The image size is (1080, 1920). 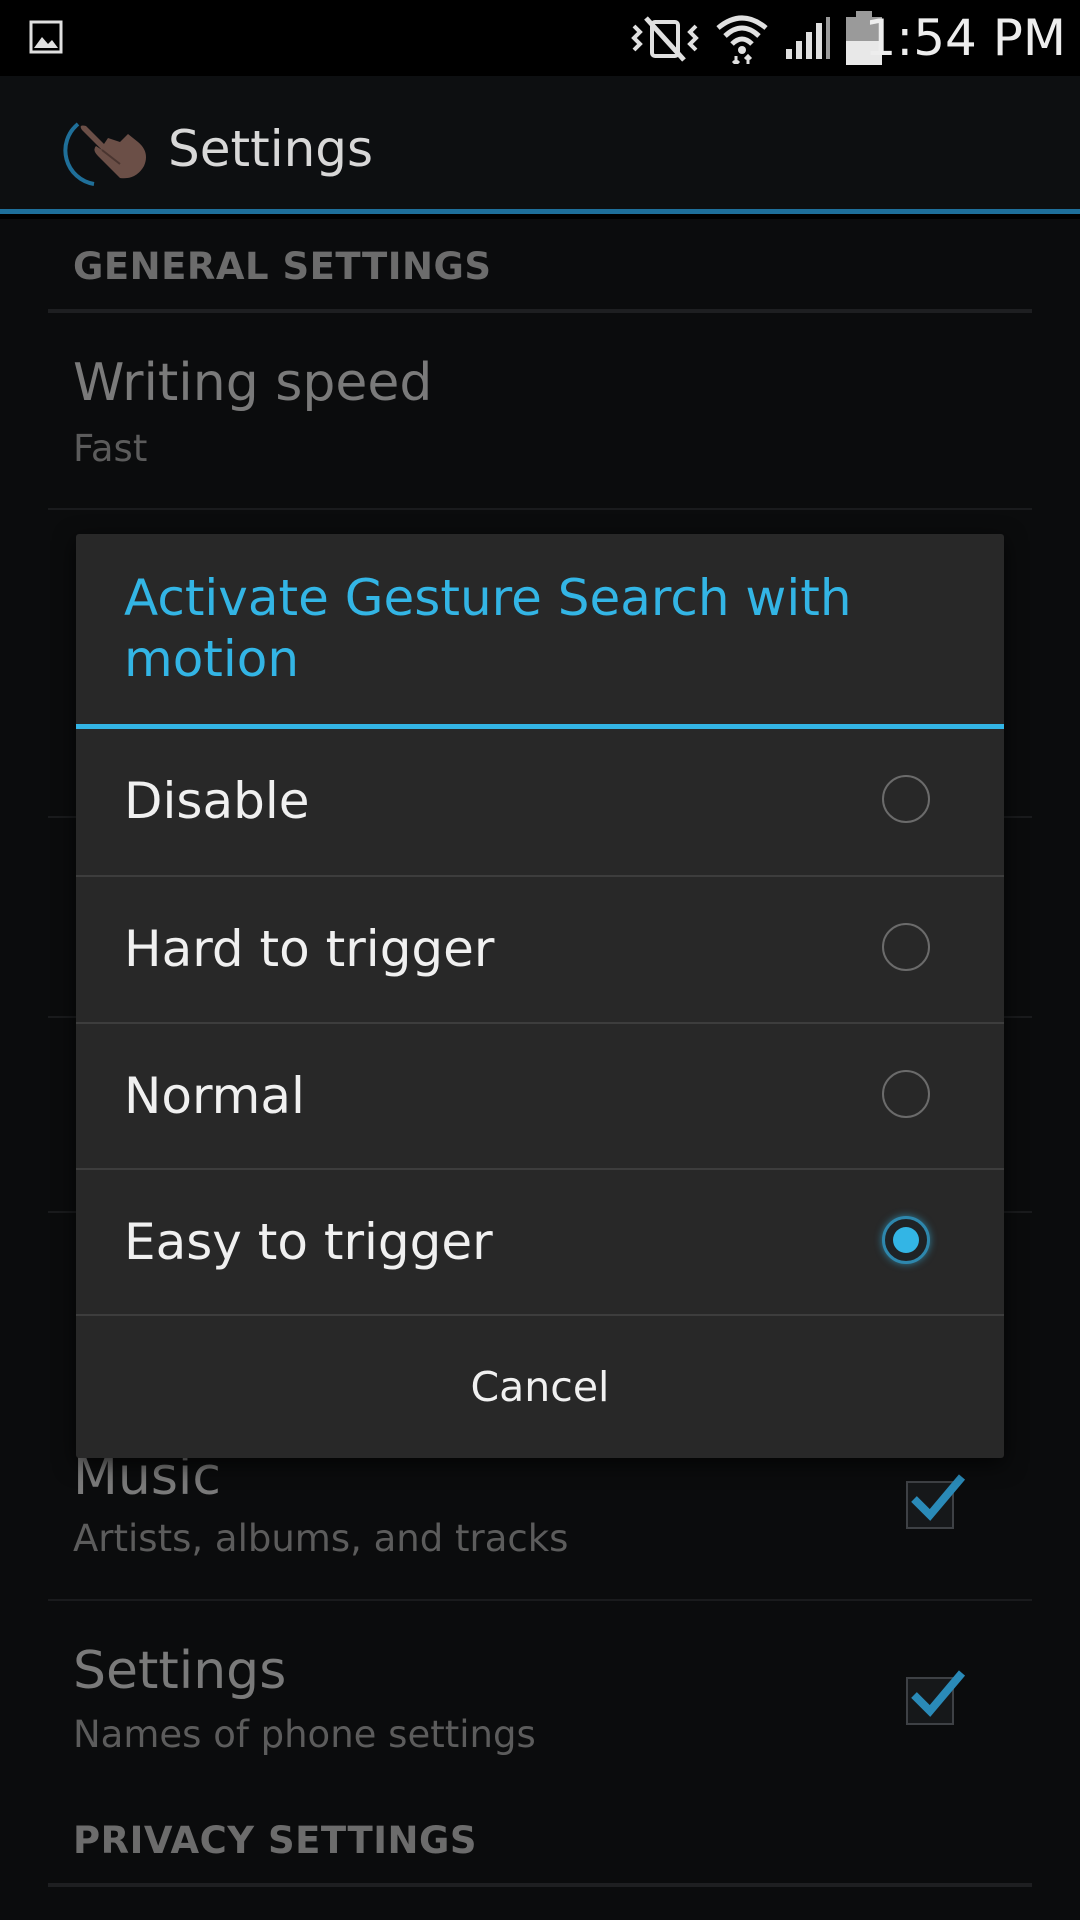 What do you see at coordinates (906, 799) in the screenshot?
I see `radio-disable` at bounding box center [906, 799].